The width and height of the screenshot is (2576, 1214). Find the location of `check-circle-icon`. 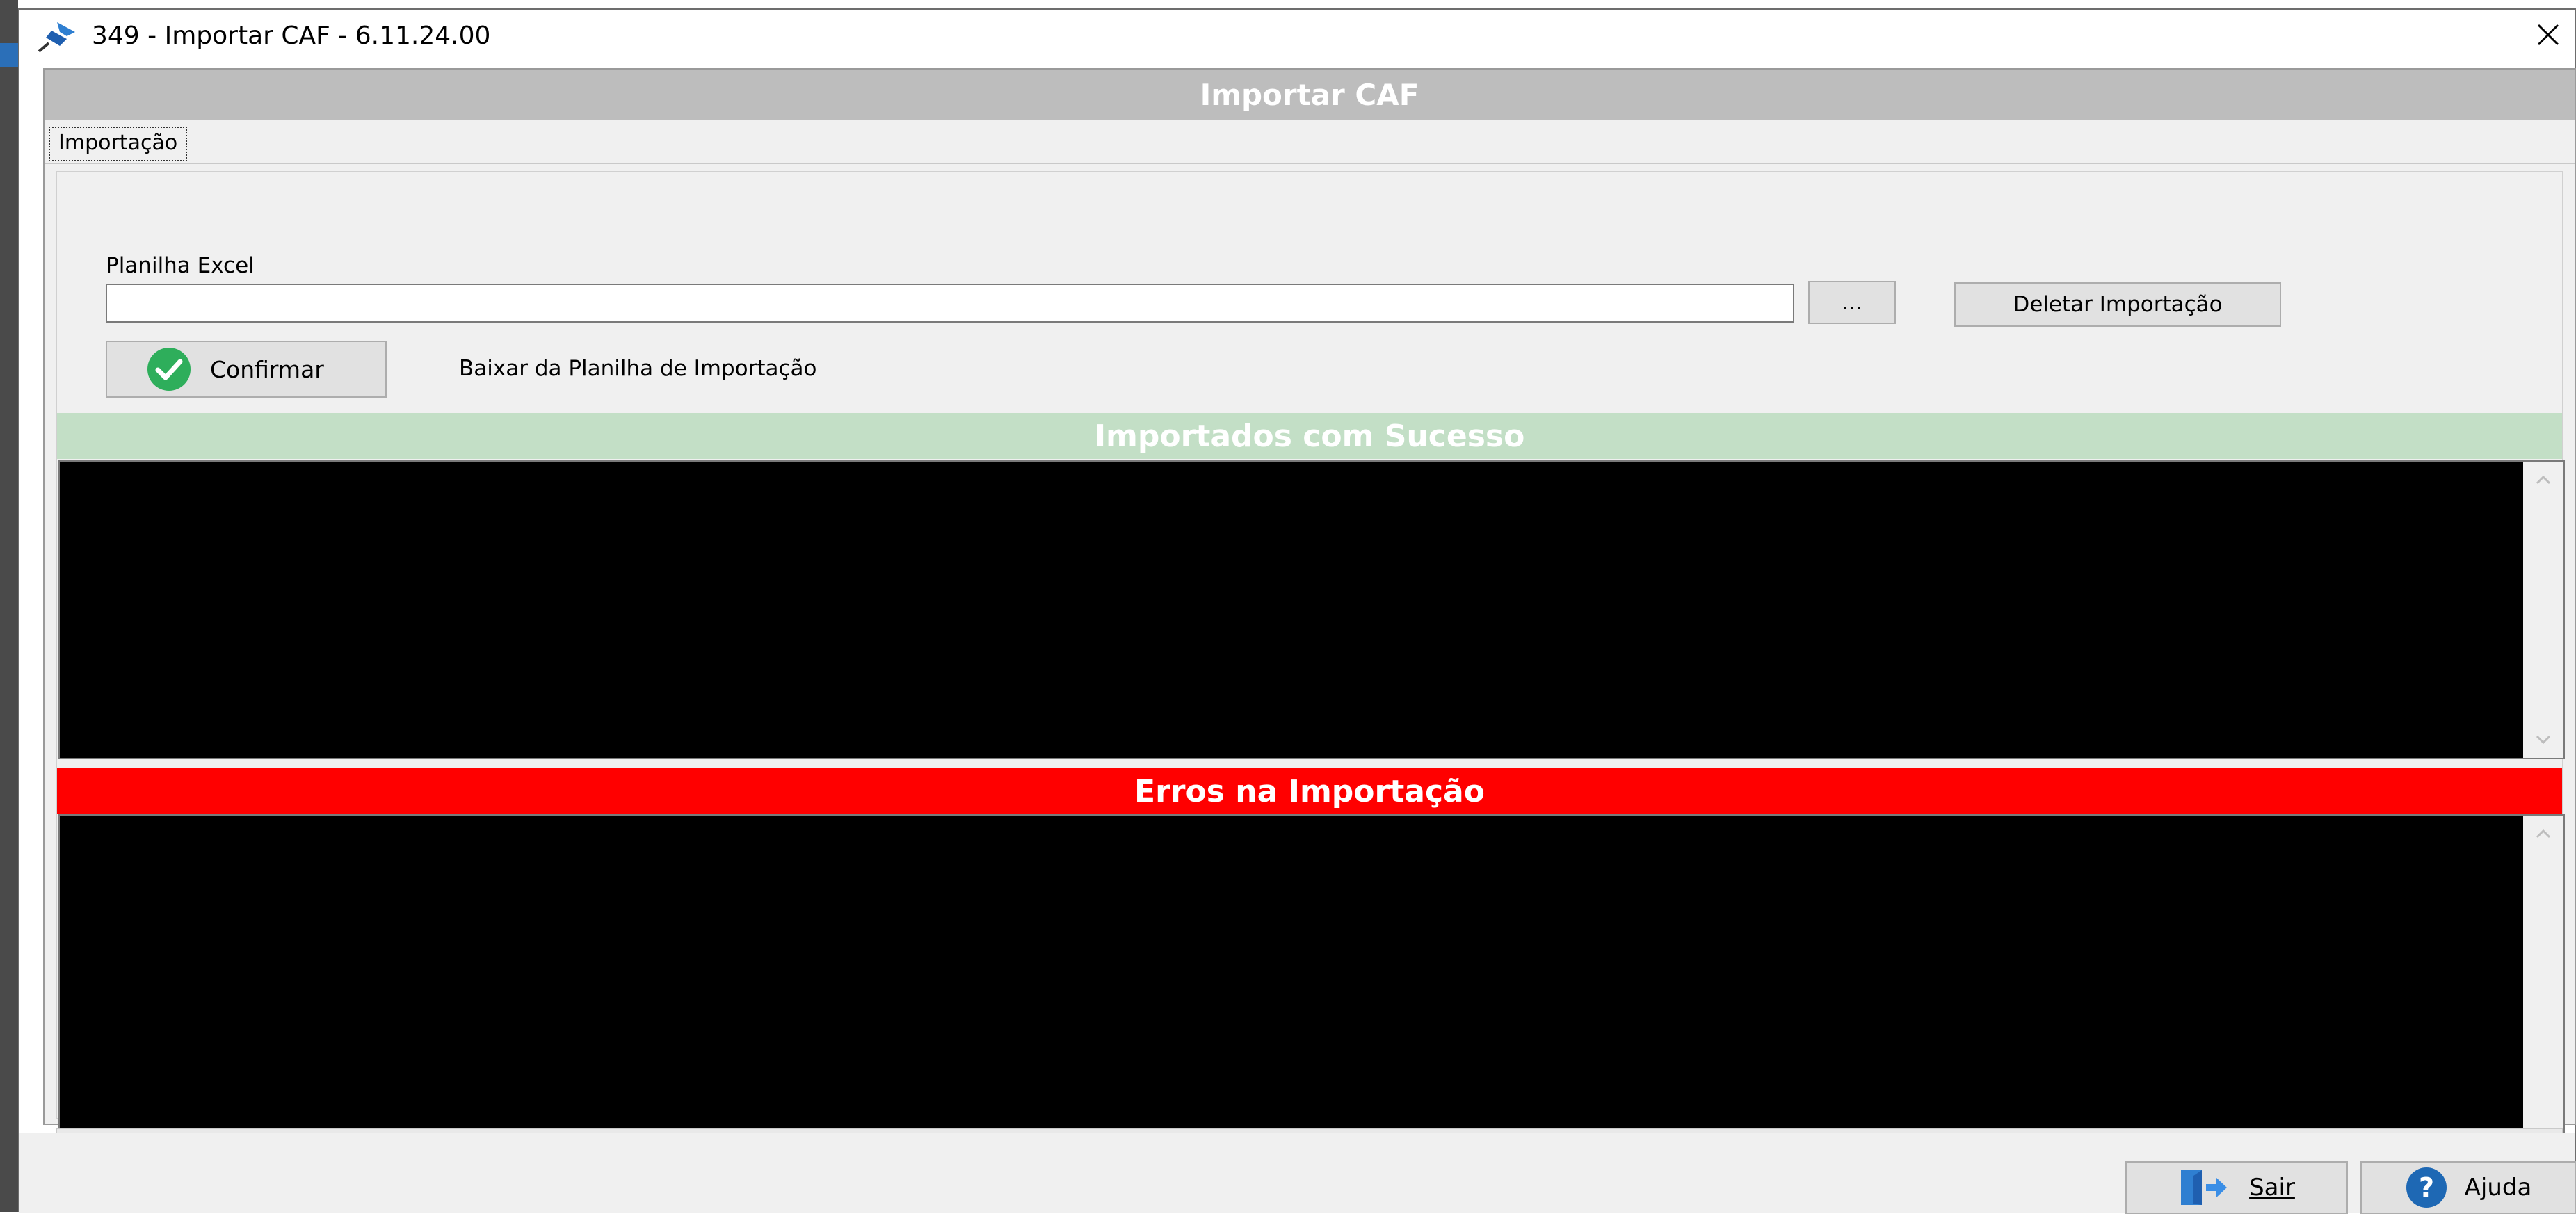

check-circle-icon is located at coordinates (169, 370).